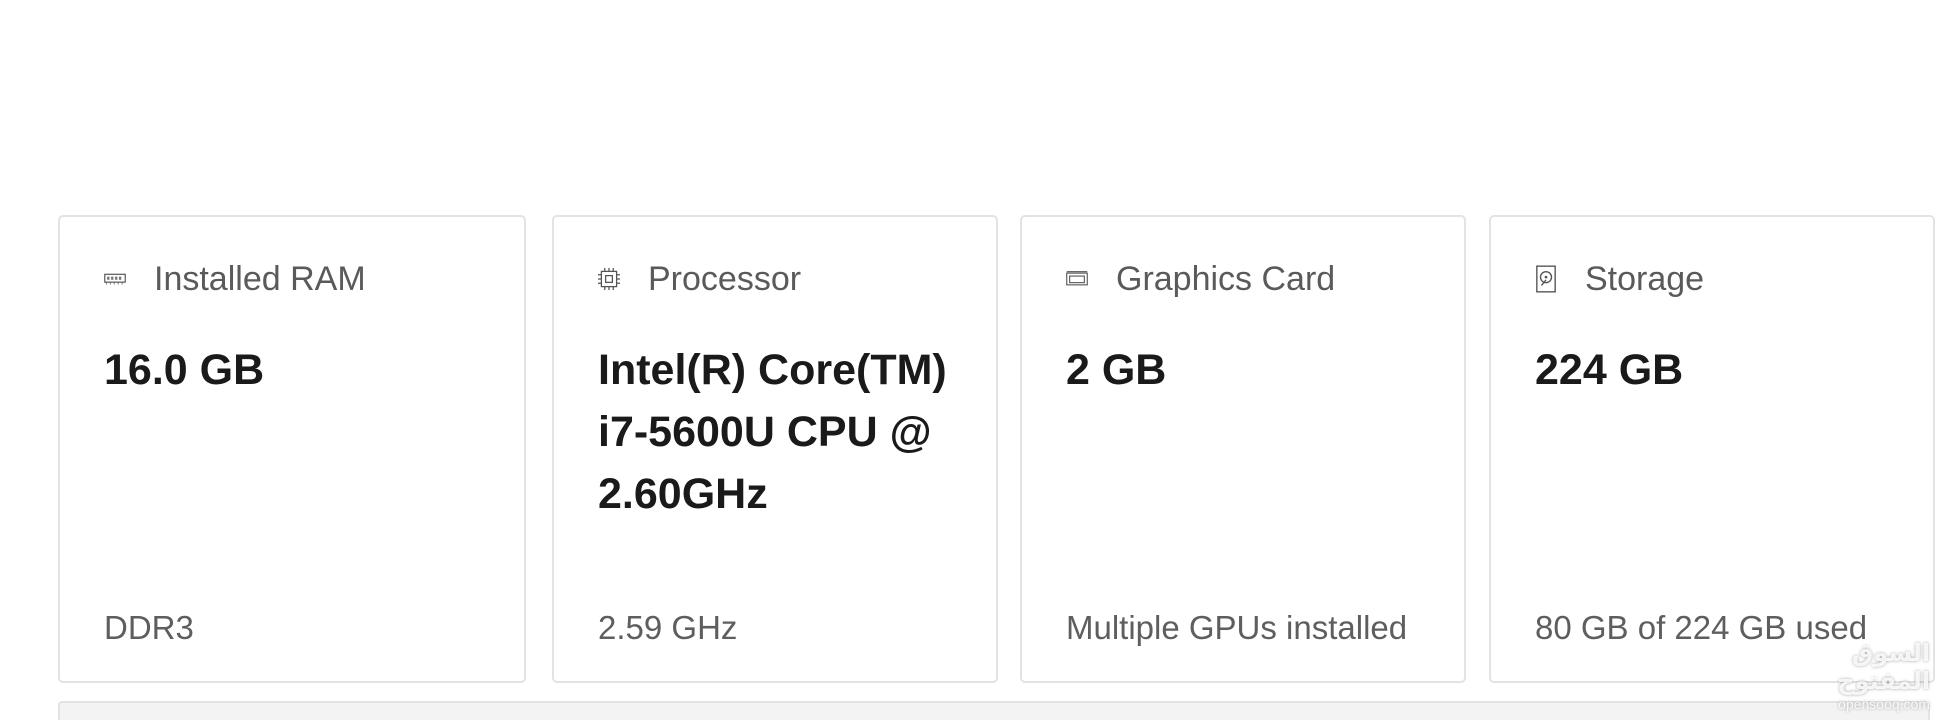 This screenshot has height=720, width=1948. I want to click on ram-icon, so click(115, 279).